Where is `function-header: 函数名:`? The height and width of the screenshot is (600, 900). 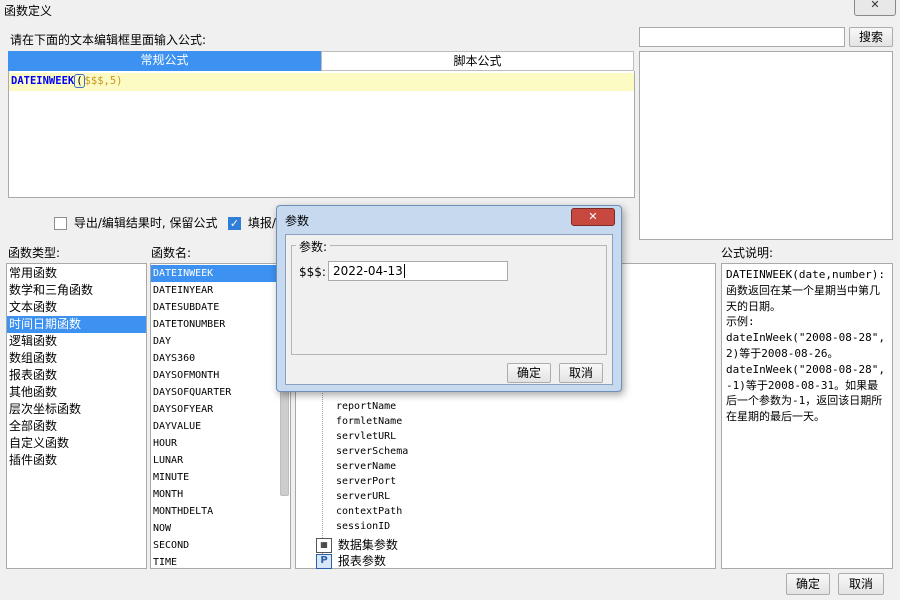 function-header: 函数名: is located at coordinates (171, 253).